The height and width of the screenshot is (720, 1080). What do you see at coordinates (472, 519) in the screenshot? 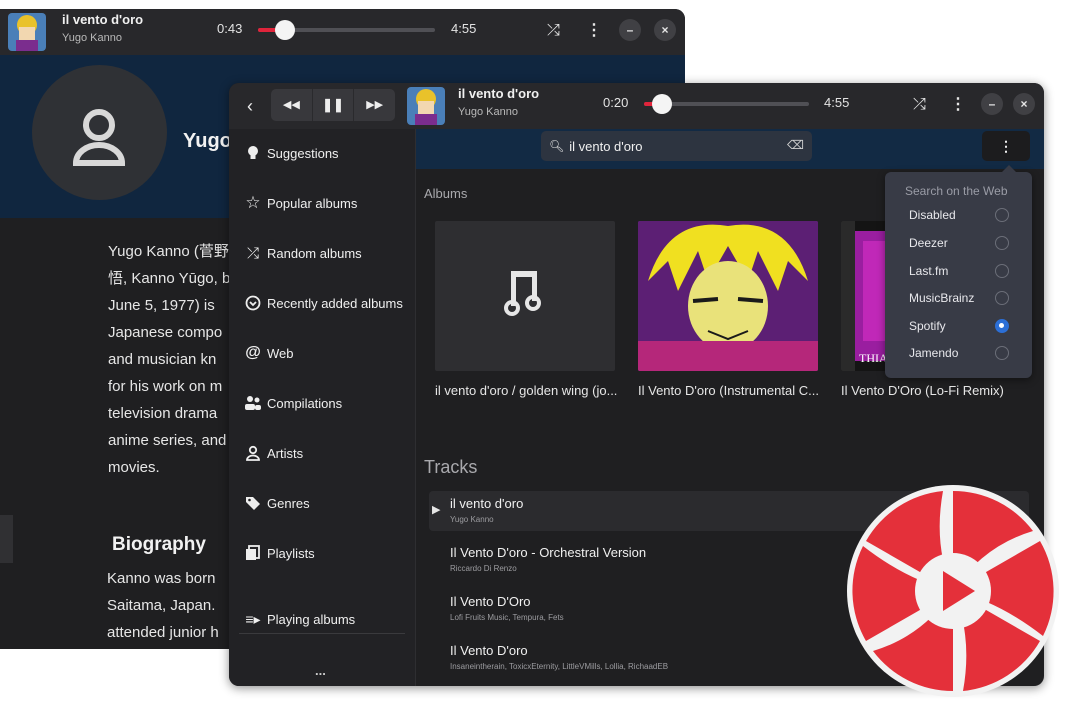
I see `track-row-artist: Yugo Kanno` at bounding box center [472, 519].